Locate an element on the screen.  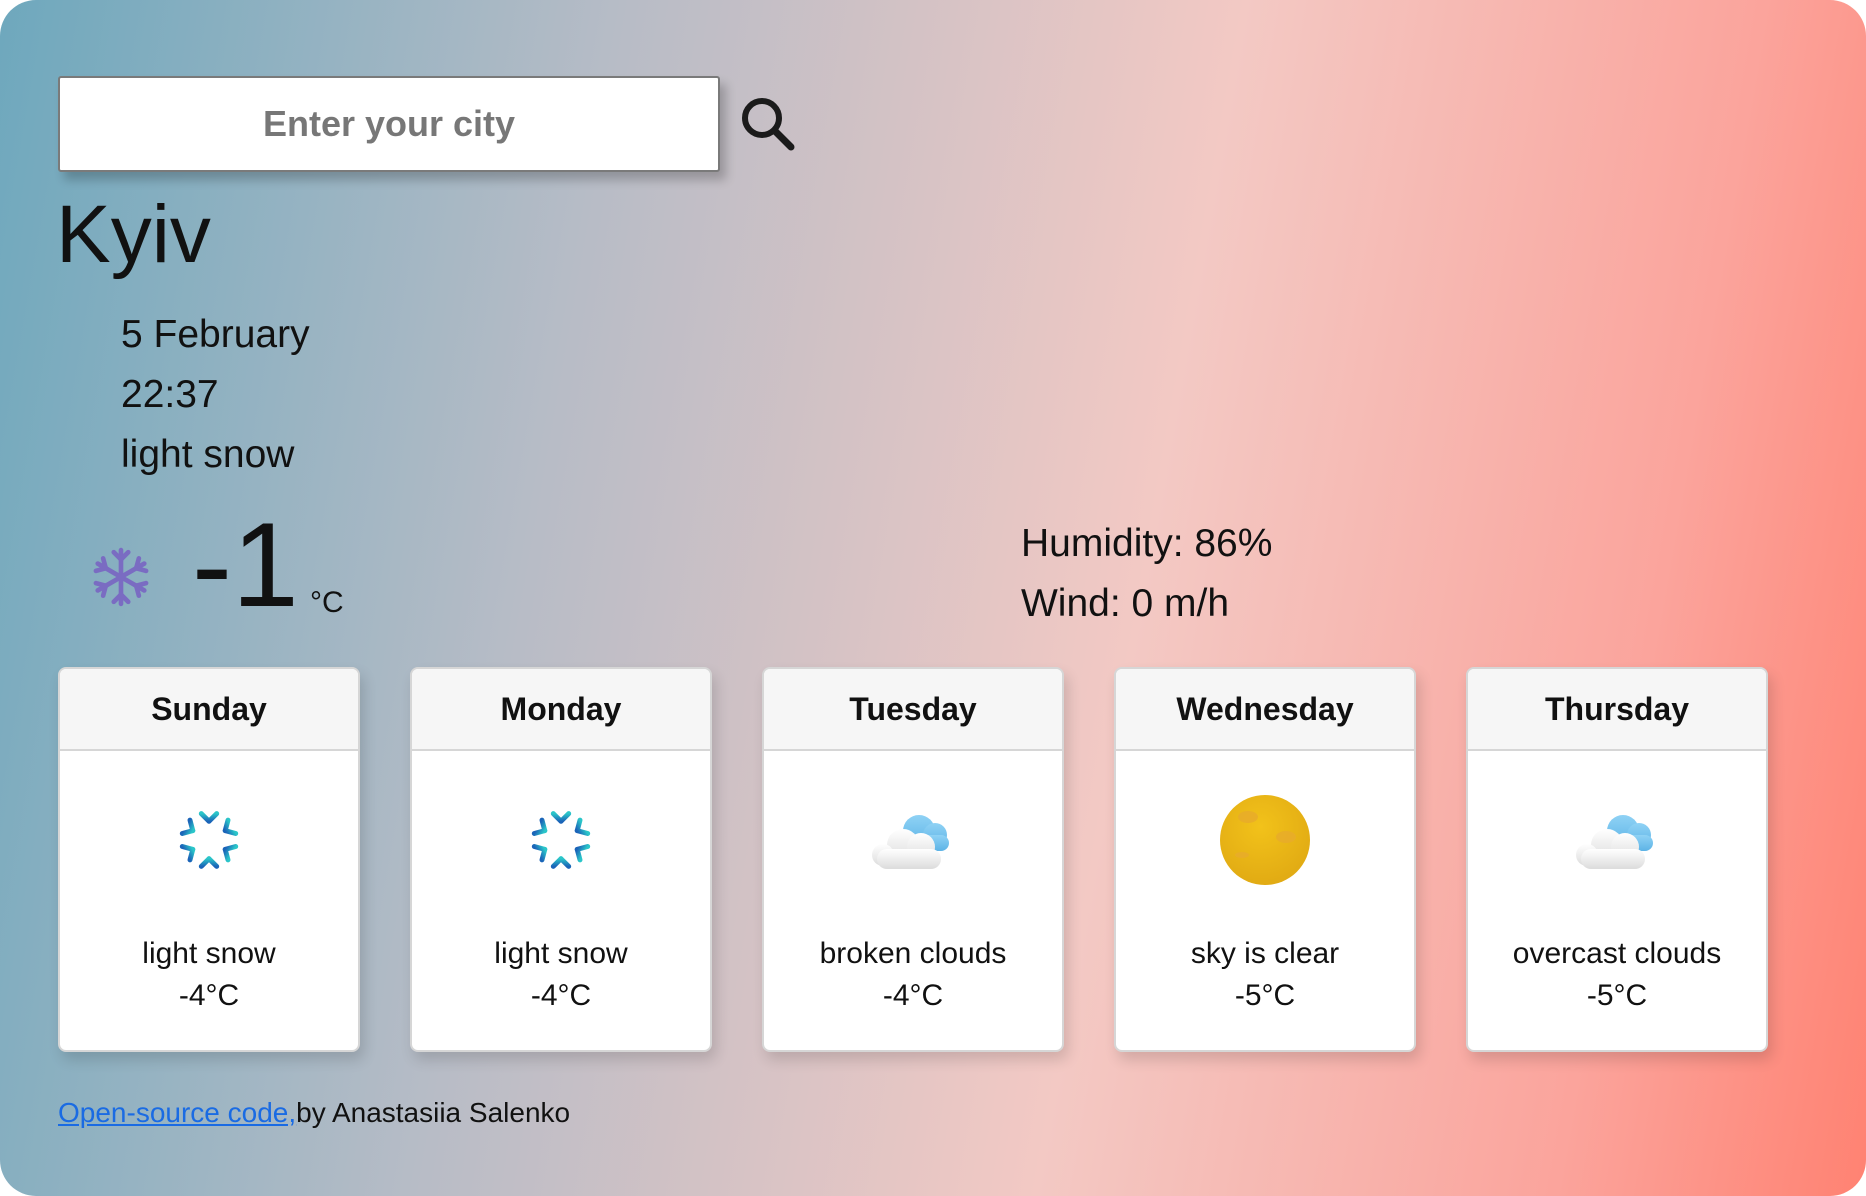
forecast-card: Sunday light snow -4°C is located at coordinates (209, 859).